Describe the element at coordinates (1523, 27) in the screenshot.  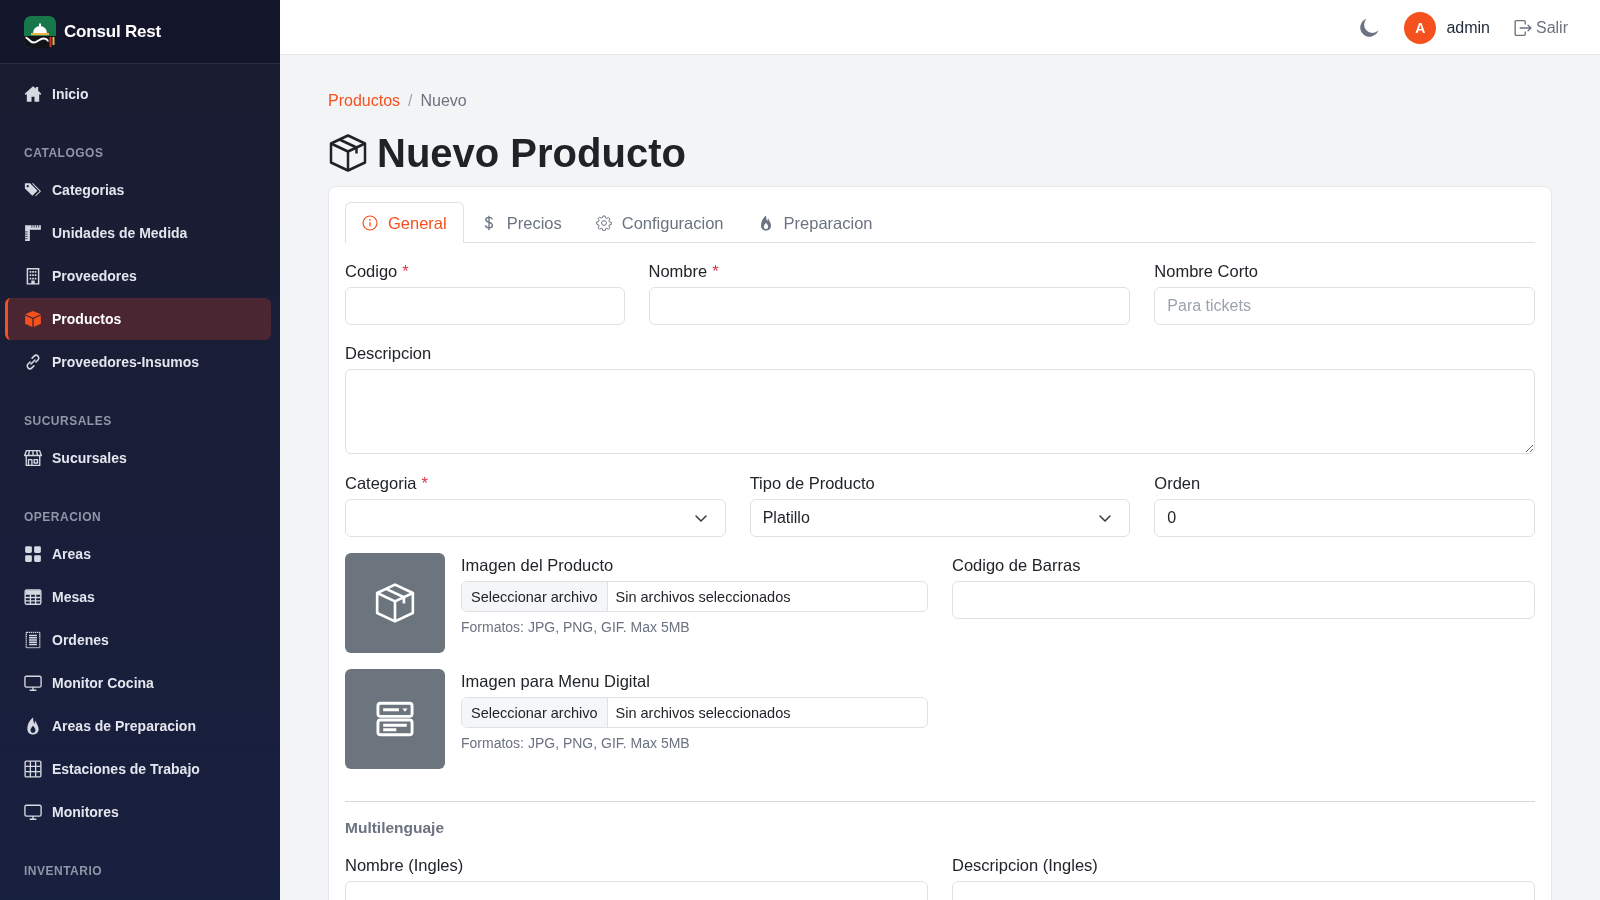
I see `exit-icon` at that location.